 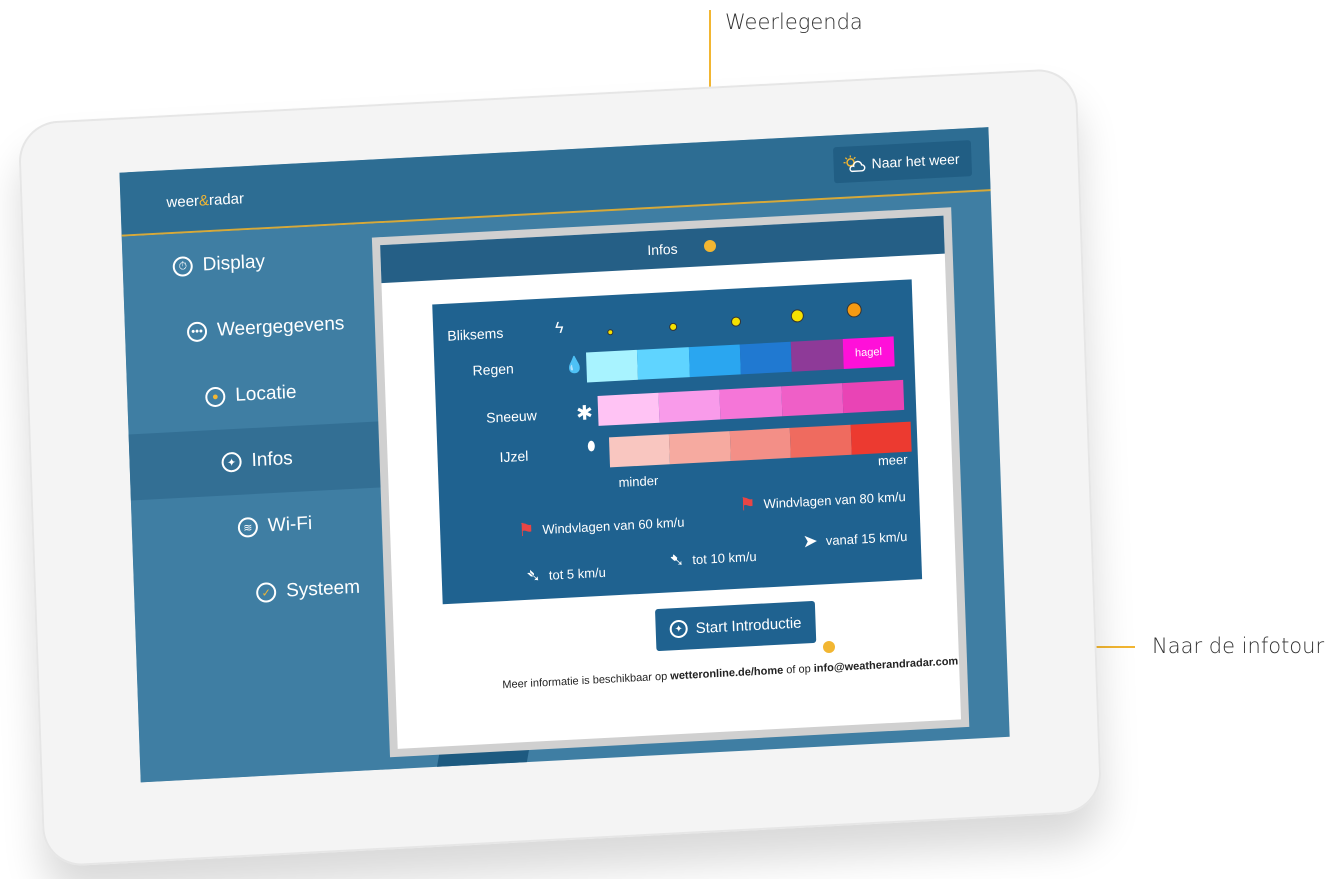 What do you see at coordinates (794, 22) in the screenshot?
I see `callout-weerlegenda: Weerlegenda` at bounding box center [794, 22].